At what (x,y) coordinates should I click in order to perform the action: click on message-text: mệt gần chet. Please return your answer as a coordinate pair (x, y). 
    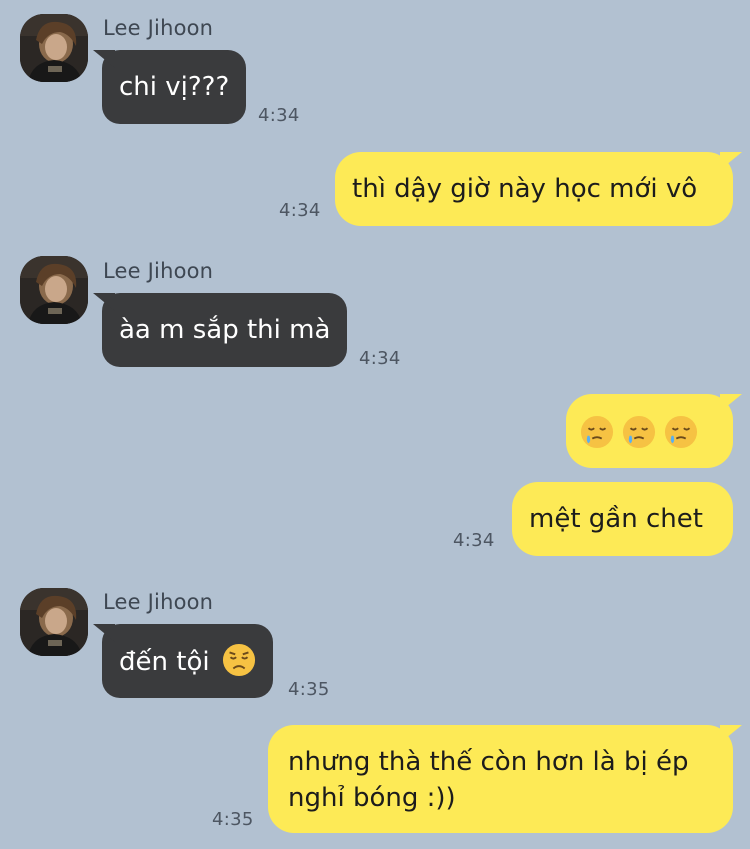
    Looking at the image, I should click on (616, 519).